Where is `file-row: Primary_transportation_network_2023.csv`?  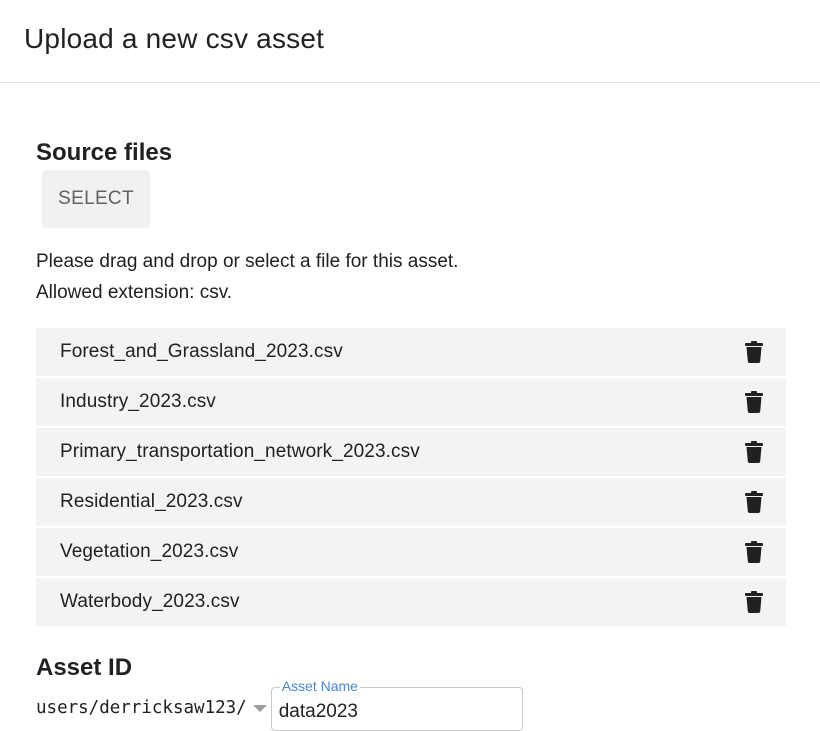 file-row: Primary_transportation_network_2023.csv is located at coordinates (411, 452).